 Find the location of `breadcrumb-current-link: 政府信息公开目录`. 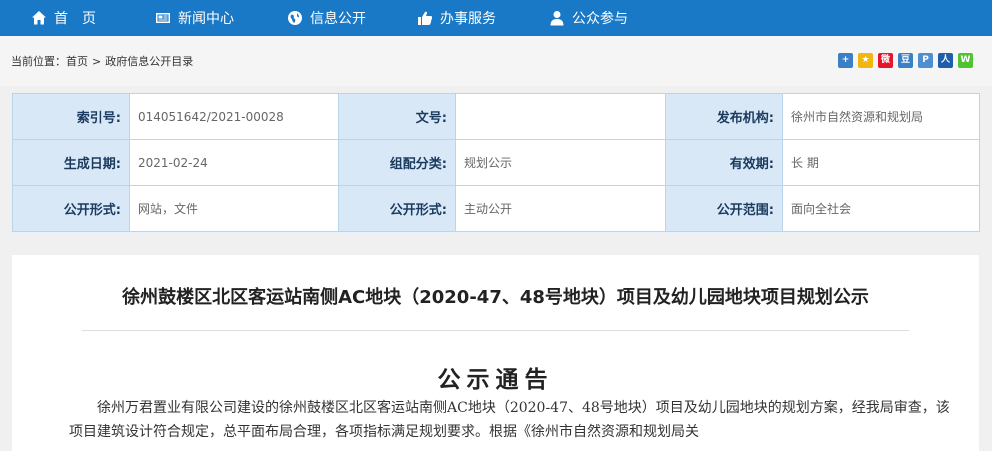

breadcrumb-current-link: 政府信息公开目录 is located at coordinates (149, 61).